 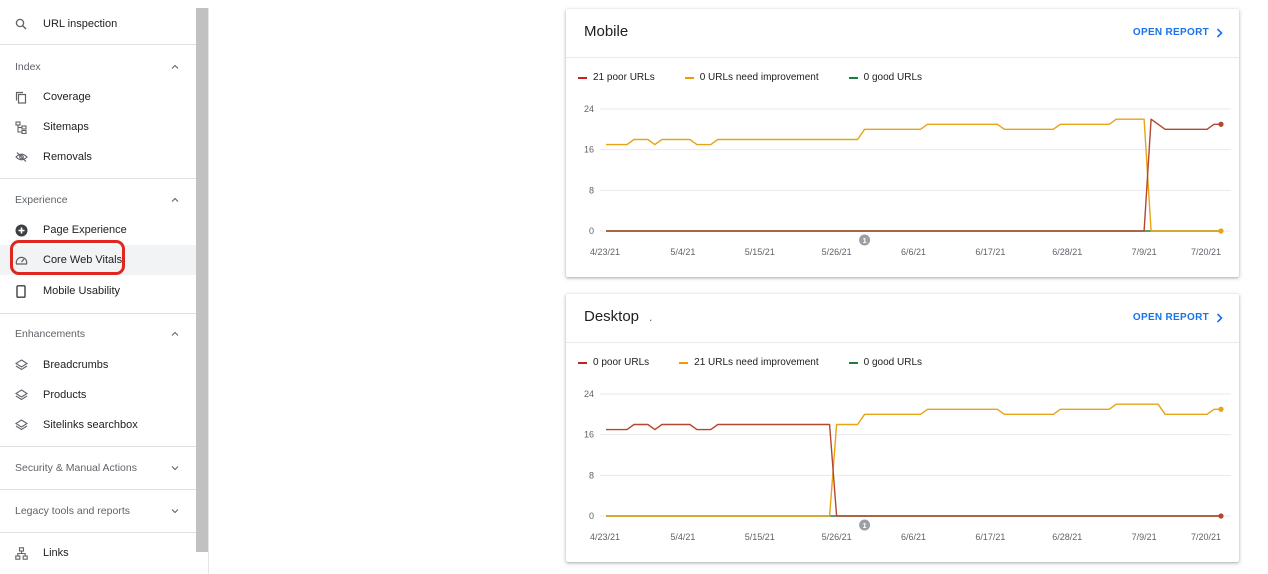 I want to click on sitemap-icon, so click(x=21, y=127).